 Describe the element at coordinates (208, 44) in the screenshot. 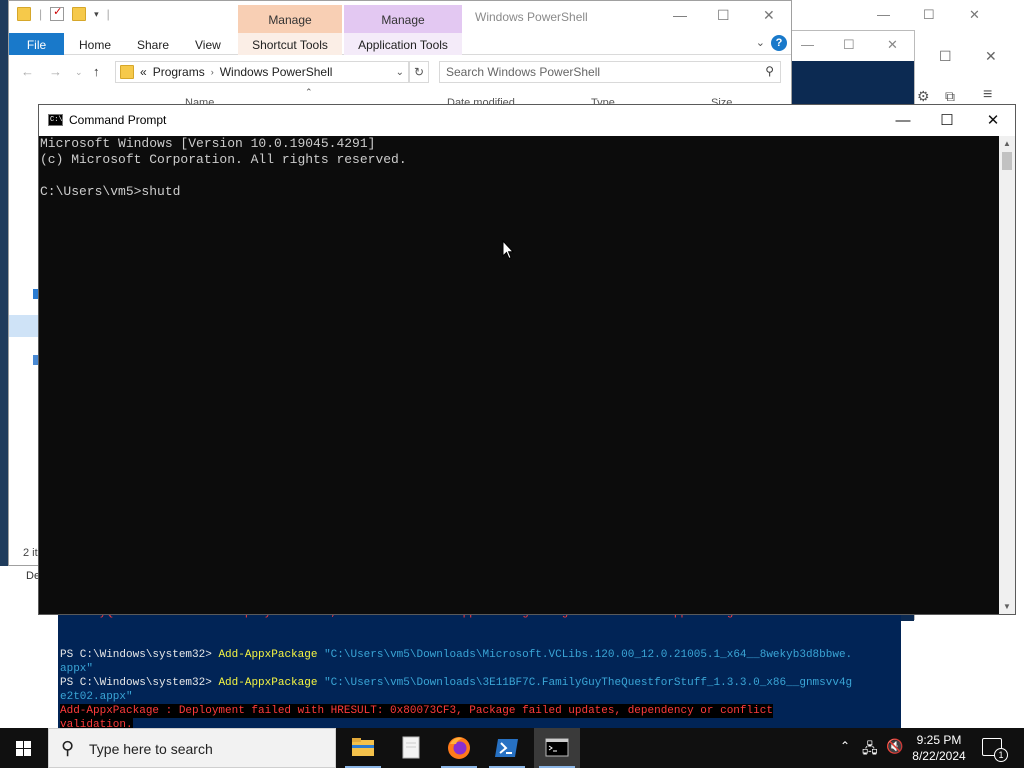

I see `tab-view: View` at that location.